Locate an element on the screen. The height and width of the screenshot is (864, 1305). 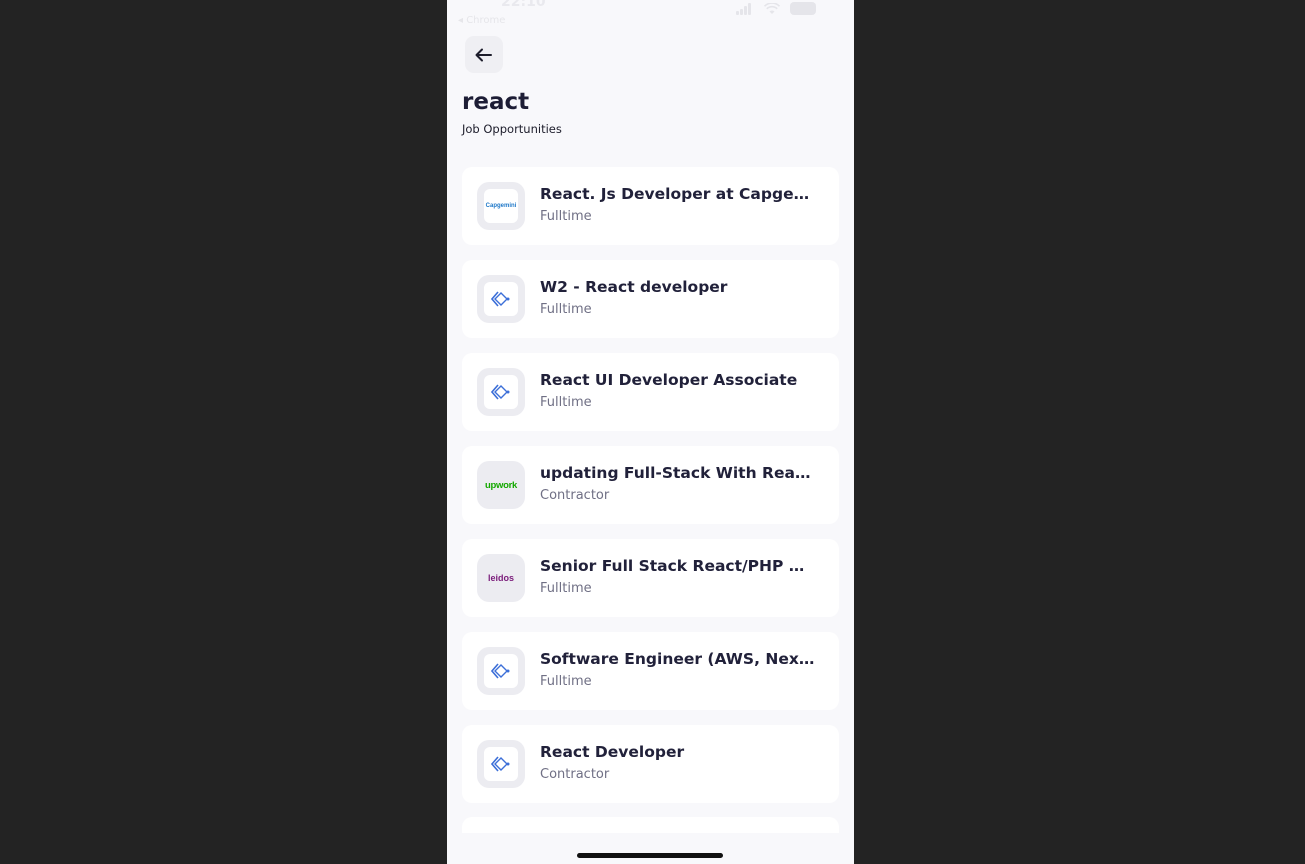
job-title: W2 - React developer is located at coordinates (634, 287).